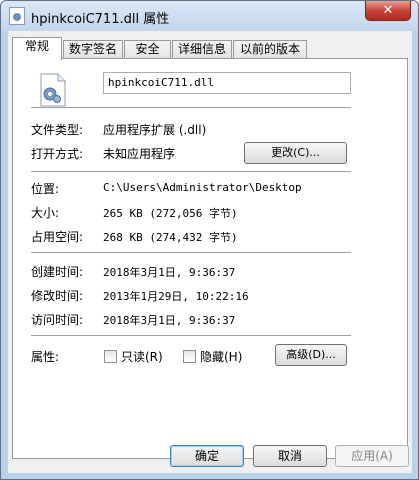  What do you see at coordinates (388, 11) in the screenshot?
I see `close-button: ✕` at bounding box center [388, 11].